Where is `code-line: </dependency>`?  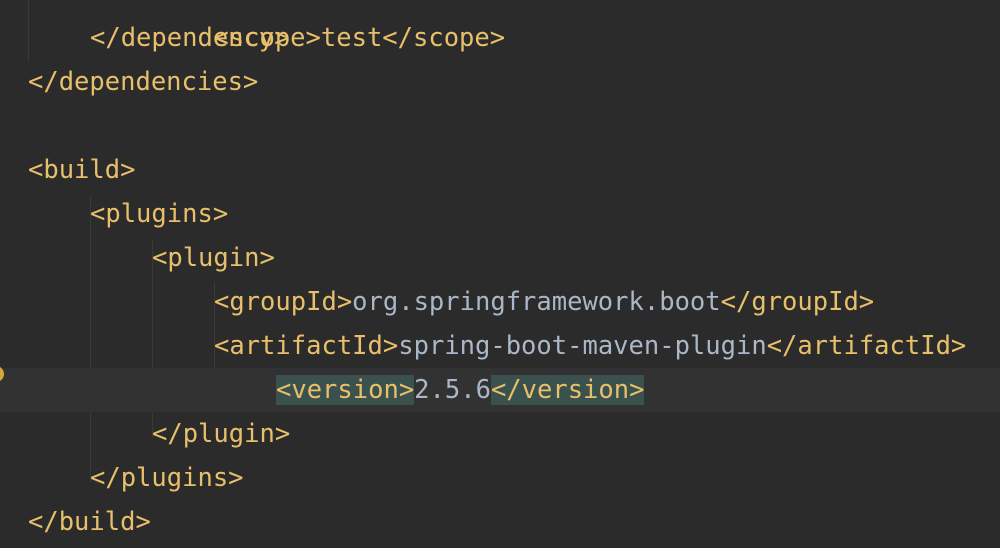
code-line: </dependency> is located at coordinates (500, 38).